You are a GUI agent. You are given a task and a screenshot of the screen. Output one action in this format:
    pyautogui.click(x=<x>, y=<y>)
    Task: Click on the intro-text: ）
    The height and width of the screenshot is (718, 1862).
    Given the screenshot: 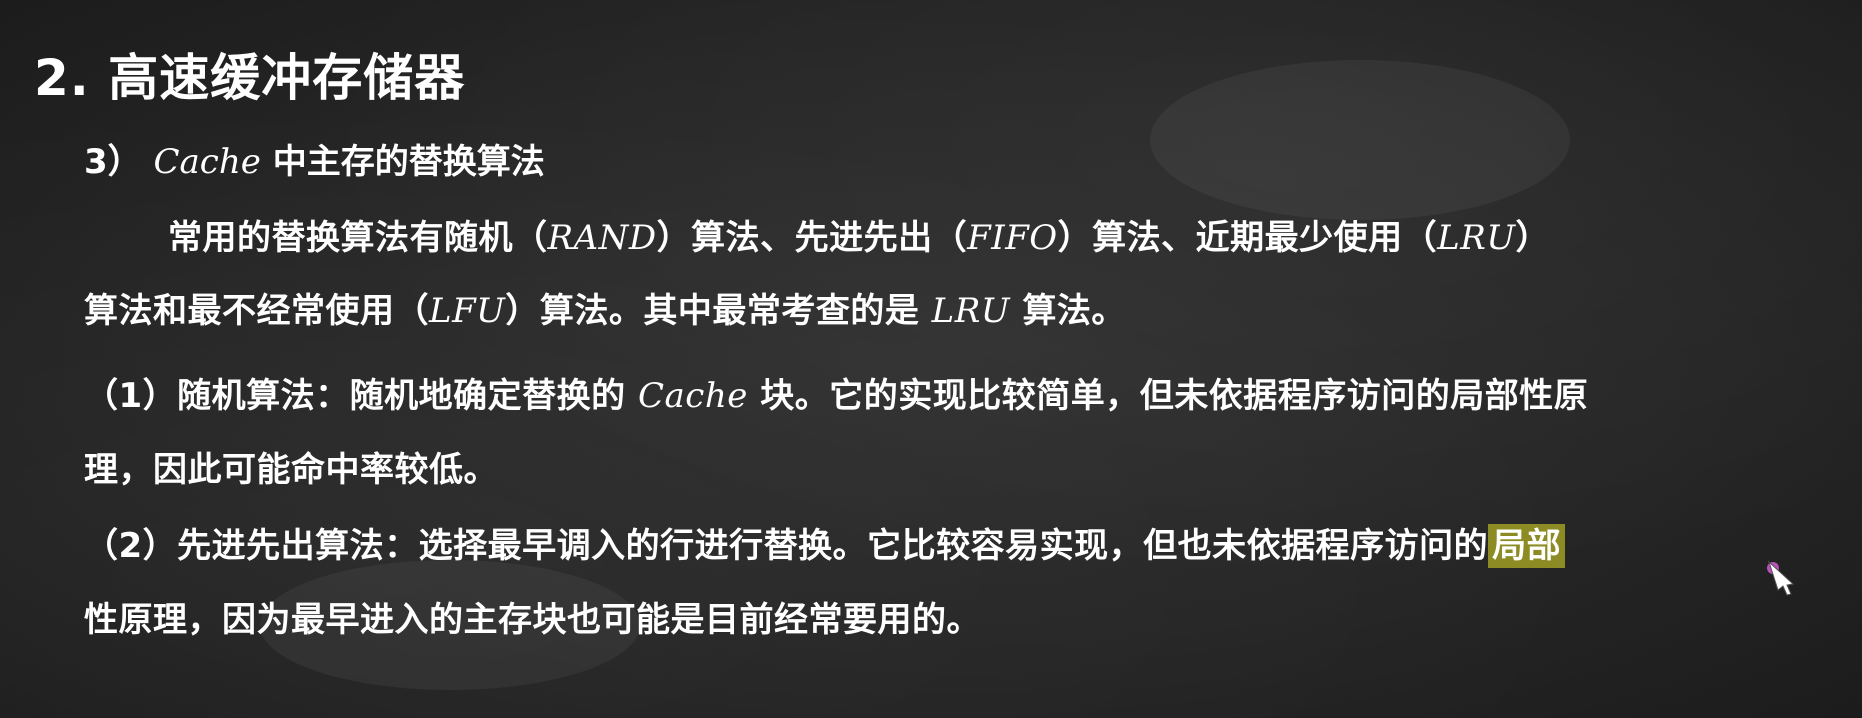 What is the action you would take?
    pyautogui.click(x=1533, y=238)
    